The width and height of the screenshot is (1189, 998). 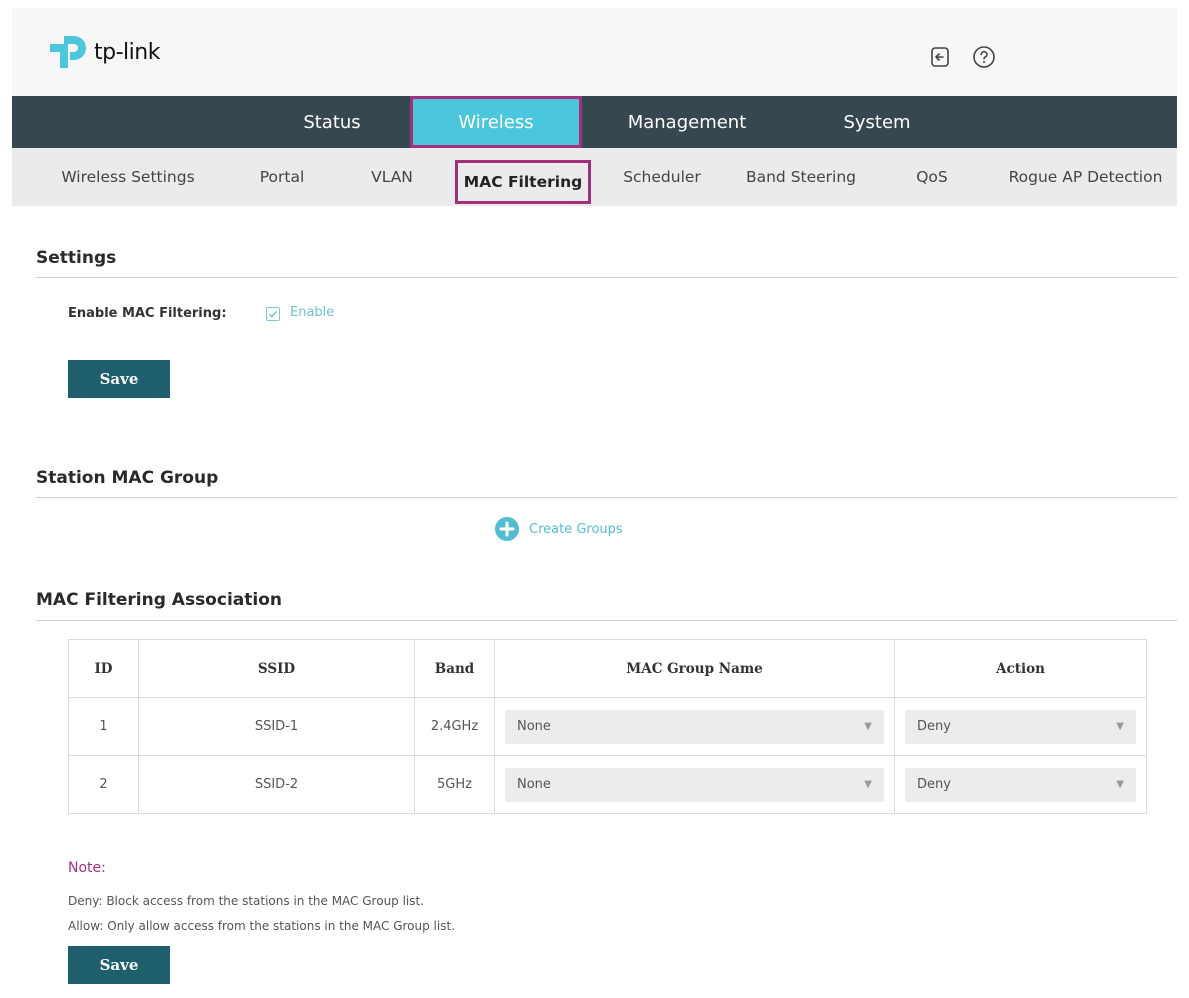 I want to click on subtab-mac-filtering: MAC Filtering, so click(x=523, y=182).